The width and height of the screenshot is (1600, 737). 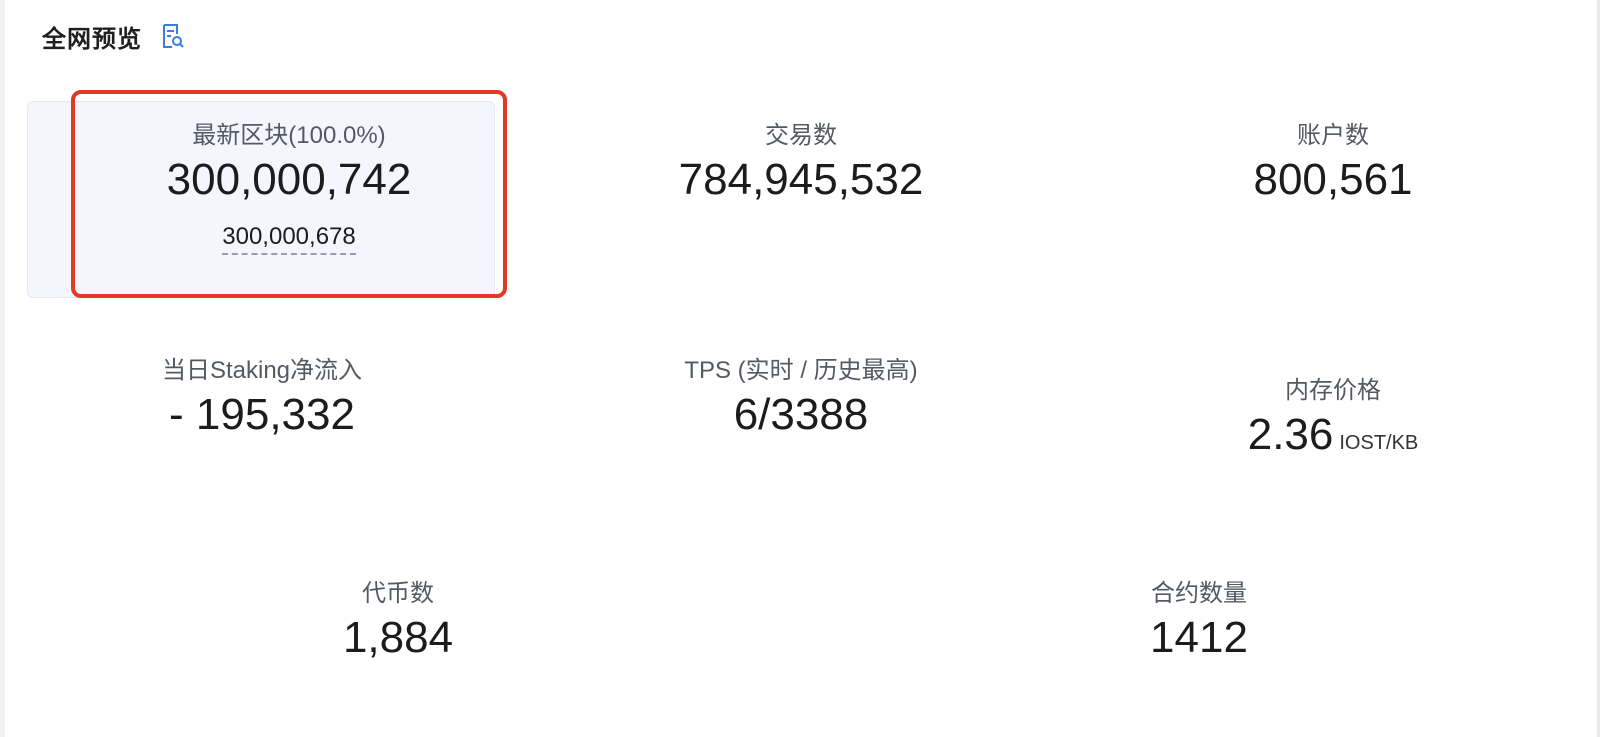 I want to click on transactions-stat: 交易数 784,945,532, so click(x=801, y=164).